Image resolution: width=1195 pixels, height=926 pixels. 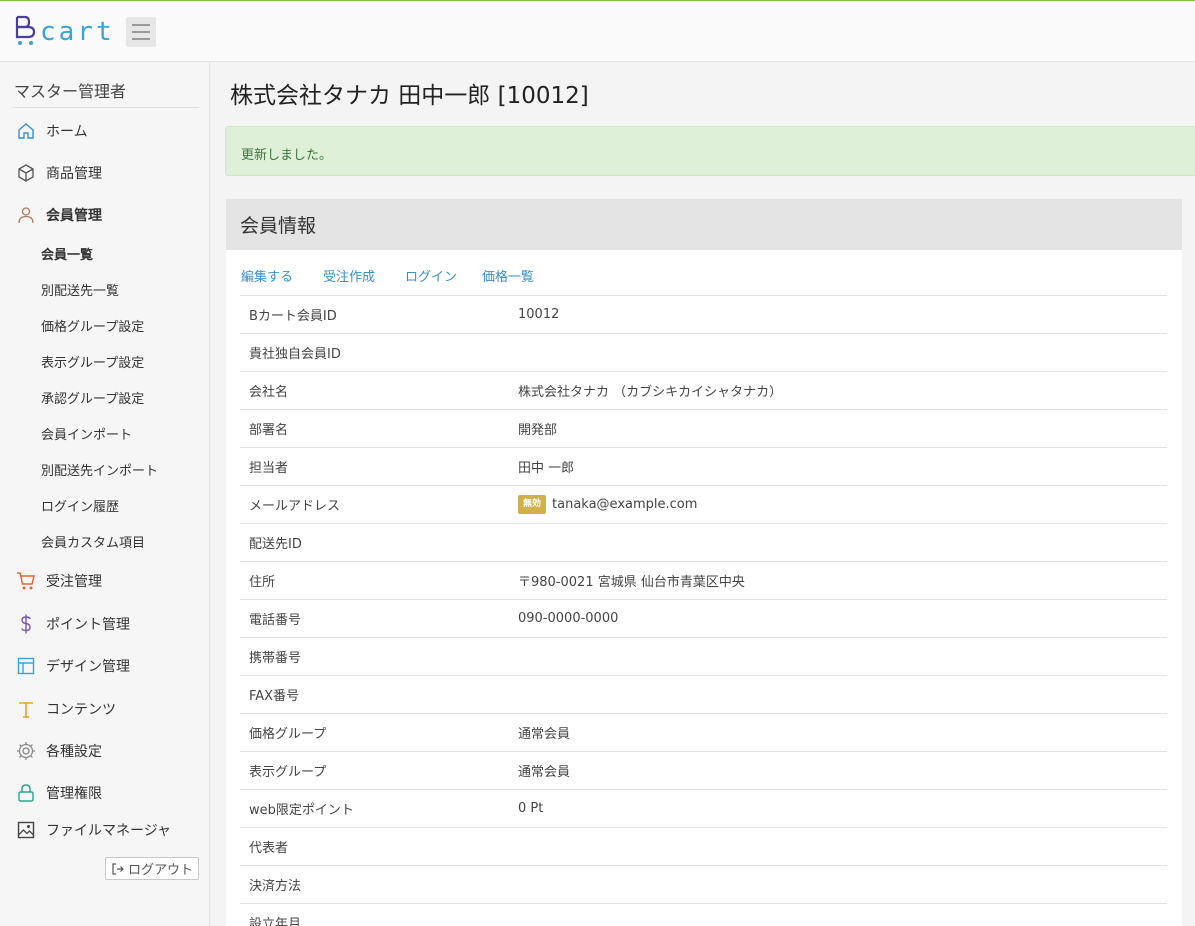 What do you see at coordinates (25, 30) in the screenshot?
I see `logo-b-mark` at bounding box center [25, 30].